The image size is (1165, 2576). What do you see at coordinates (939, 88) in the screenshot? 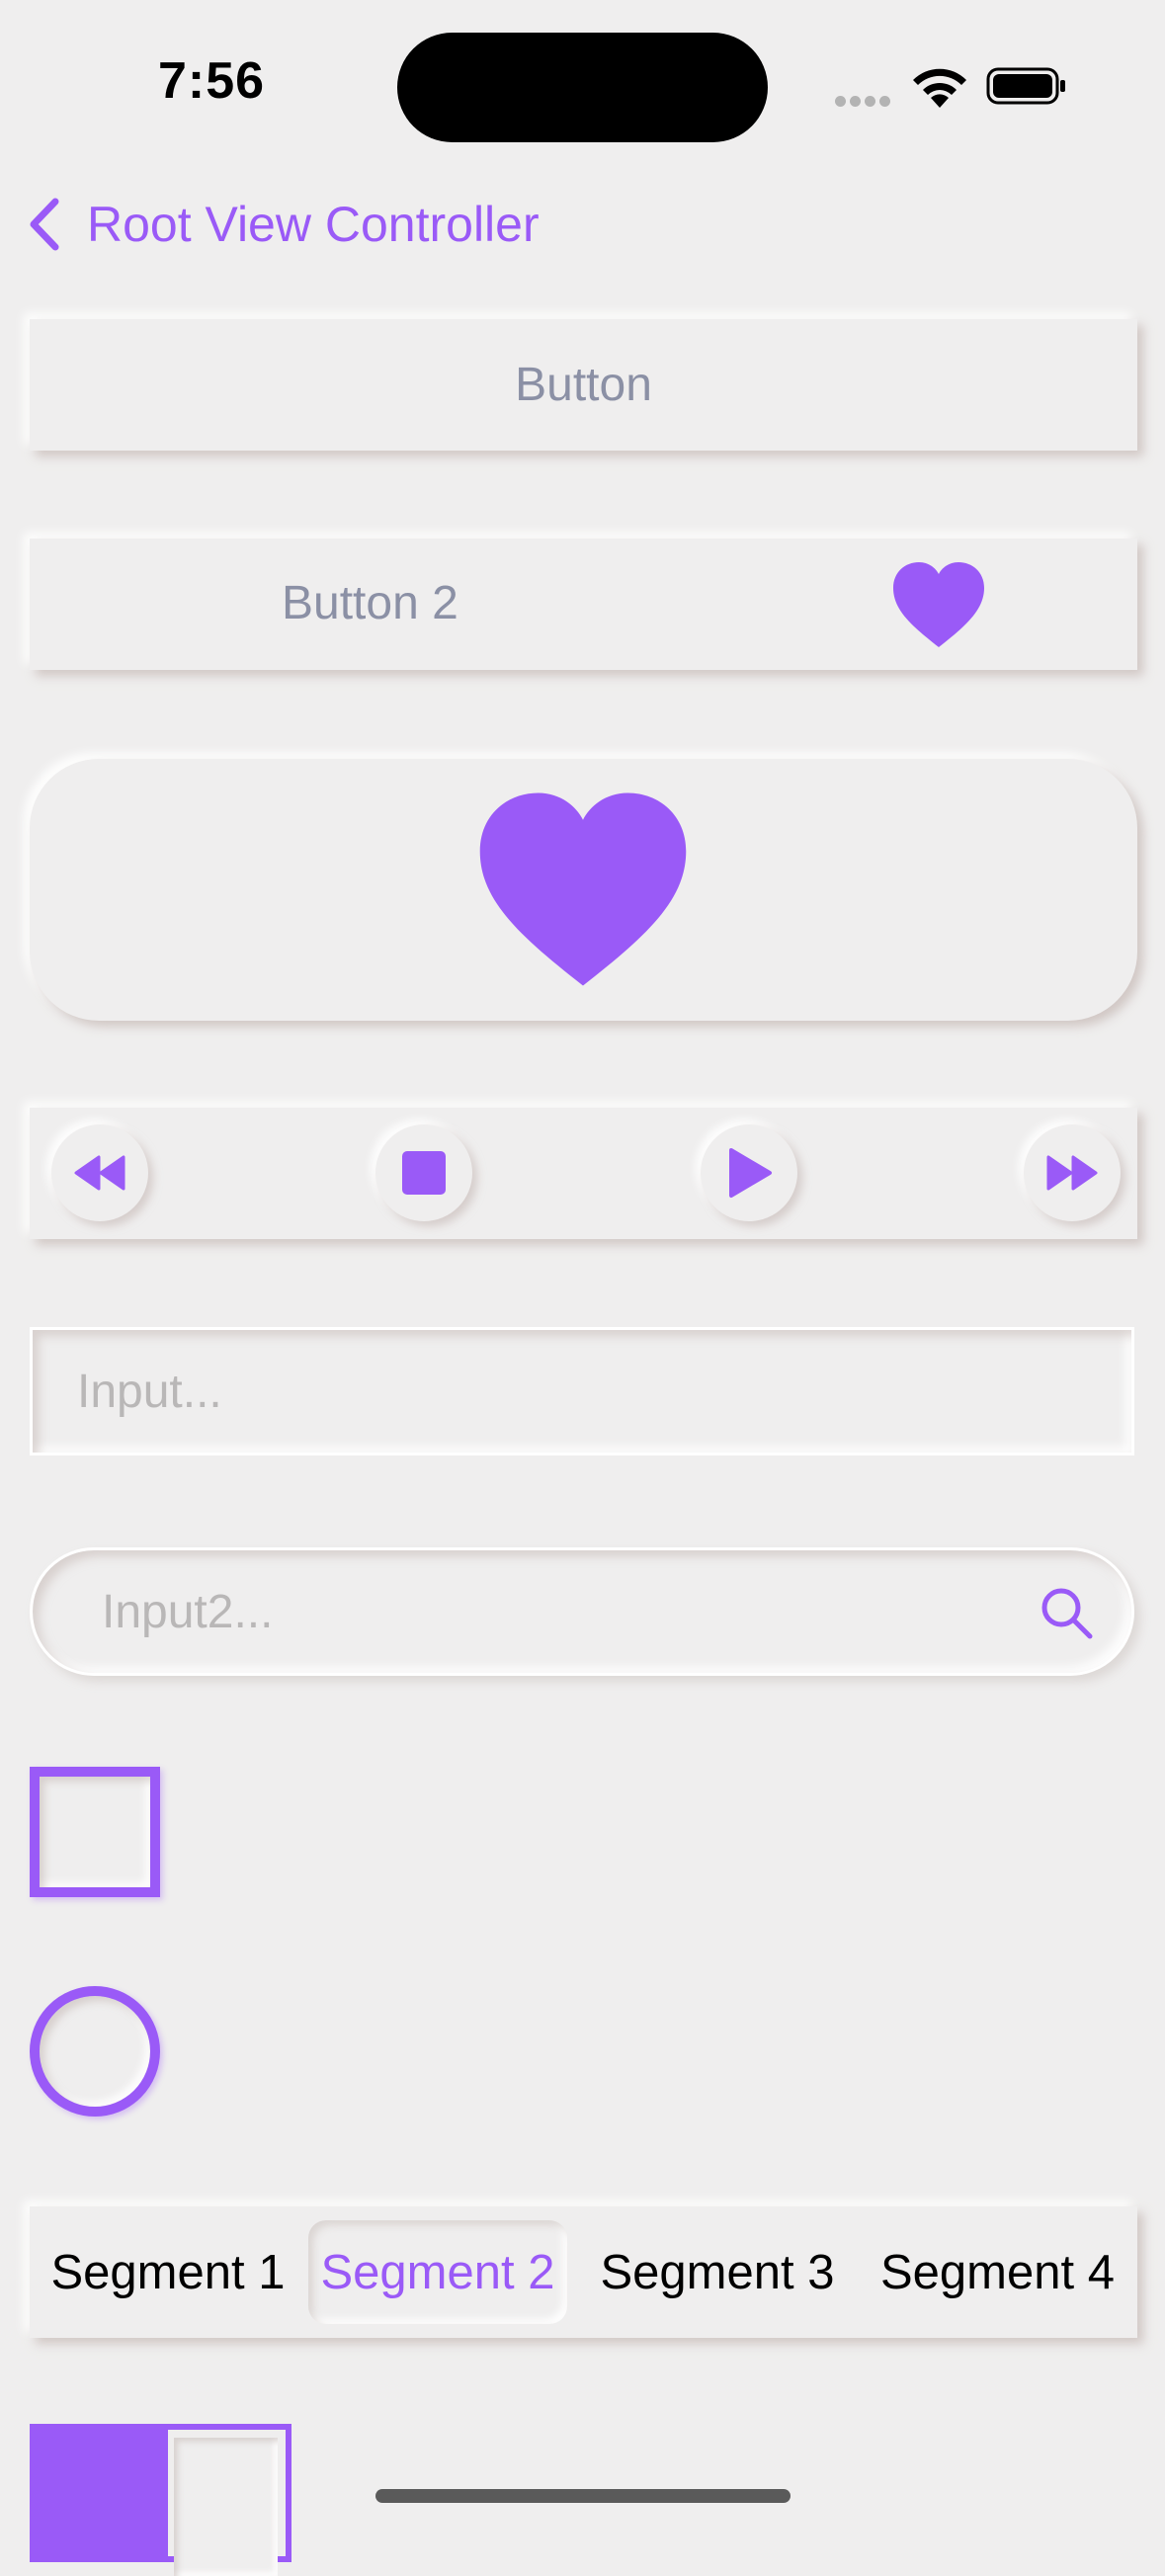
I see `wifi-icon` at bounding box center [939, 88].